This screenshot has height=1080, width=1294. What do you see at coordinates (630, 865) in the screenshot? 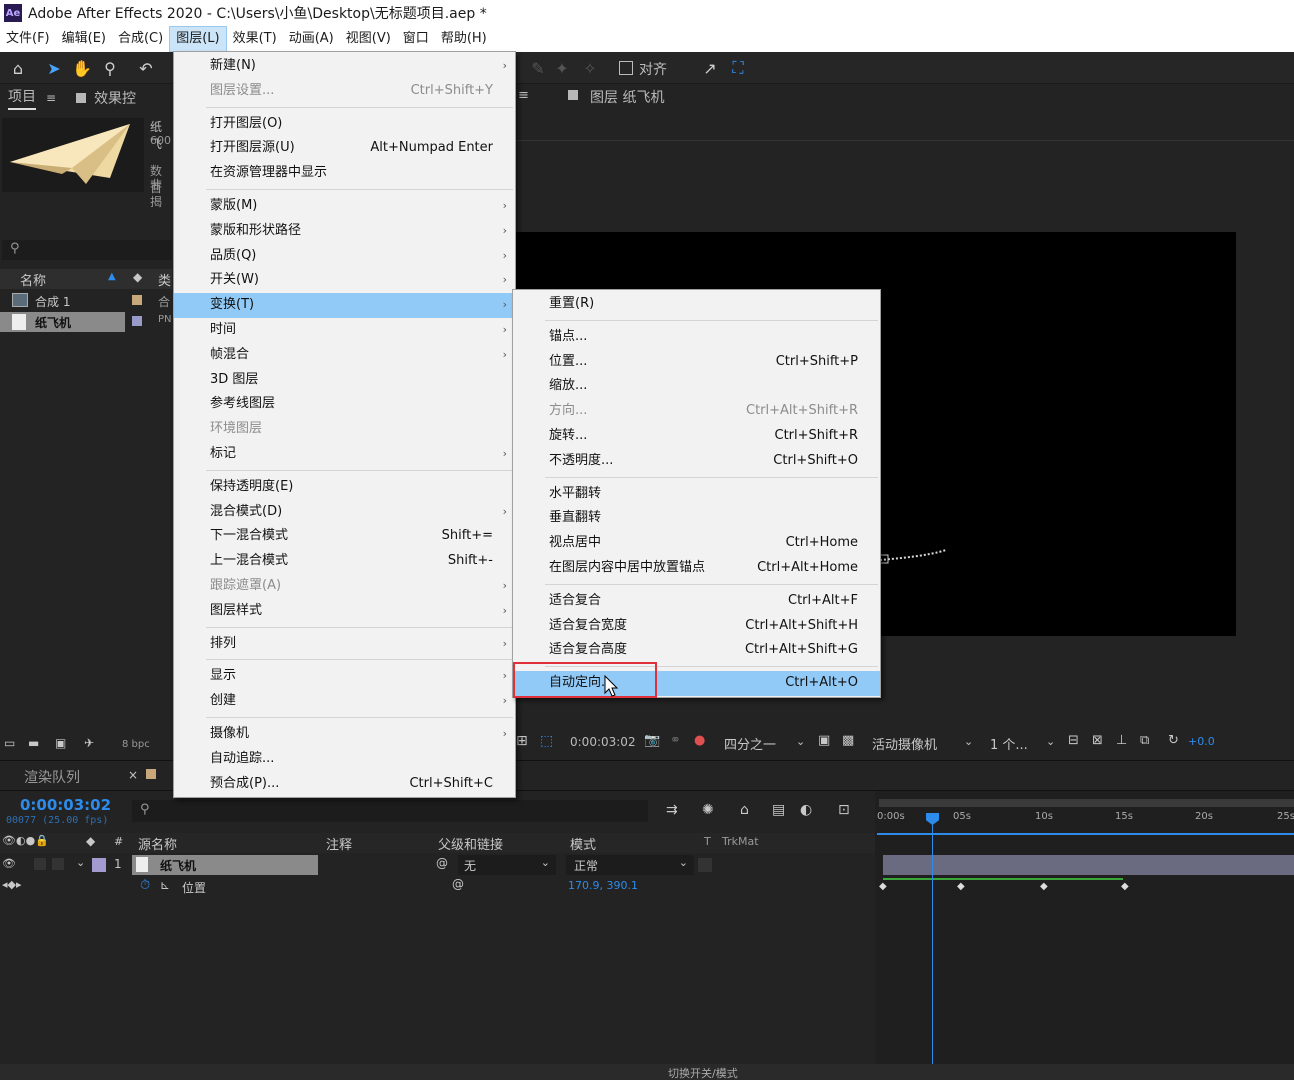
I see `blend-mode-select: 正常 ⌄` at bounding box center [630, 865].